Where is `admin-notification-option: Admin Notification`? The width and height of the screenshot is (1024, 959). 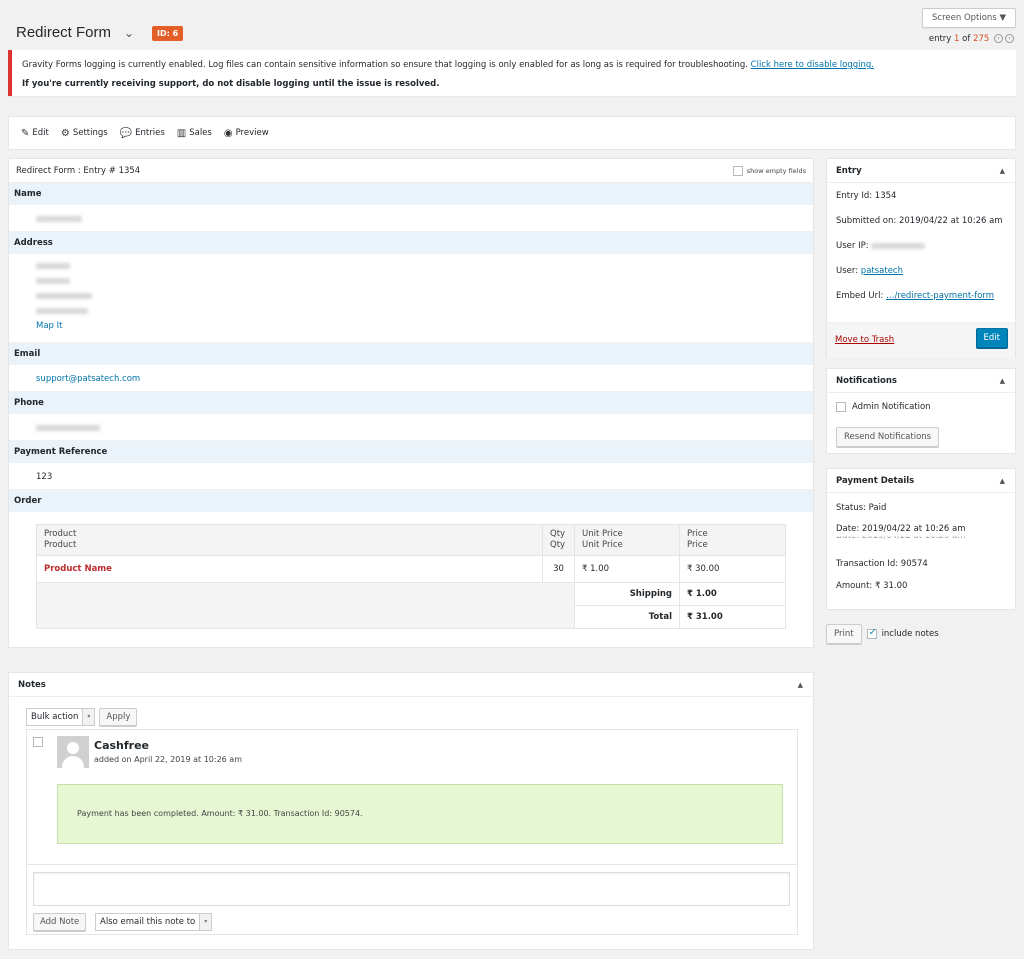 admin-notification-option: Admin Notification is located at coordinates (883, 407).